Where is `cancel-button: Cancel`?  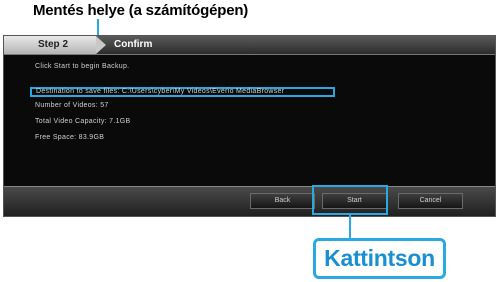 cancel-button: Cancel is located at coordinates (430, 201).